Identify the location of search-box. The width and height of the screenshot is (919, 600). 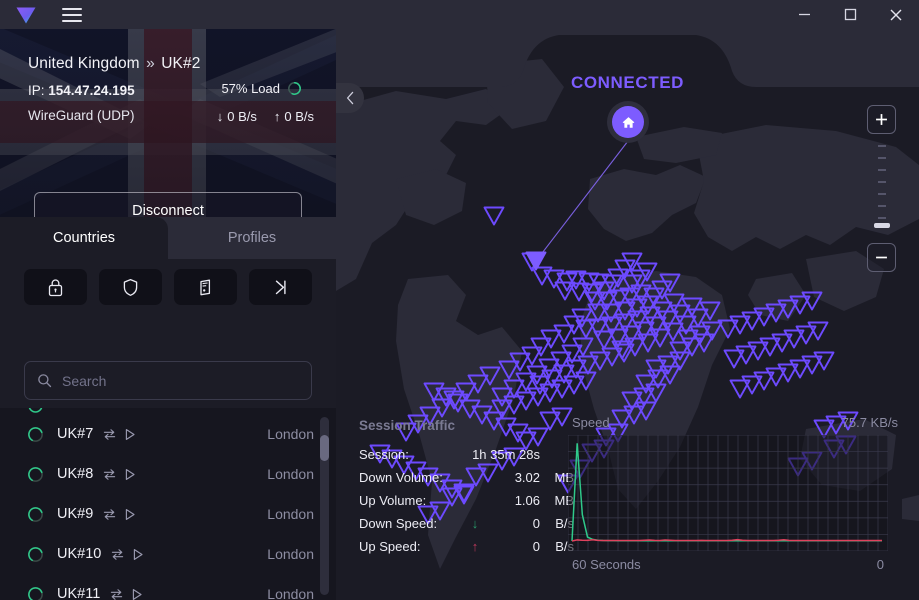
(168, 380).